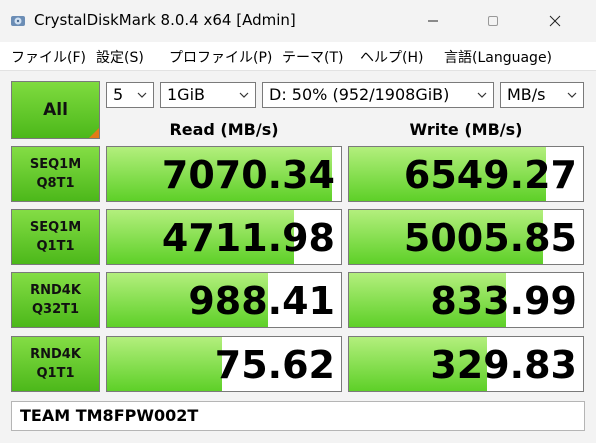 This screenshot has height=443, width=596. What do you see at coordinates (298, 21) in the screenshot?
I see `title-bar: CrystalDiskMark 8.0.4 x64 [Admin]` at bounding box center [298, 21].